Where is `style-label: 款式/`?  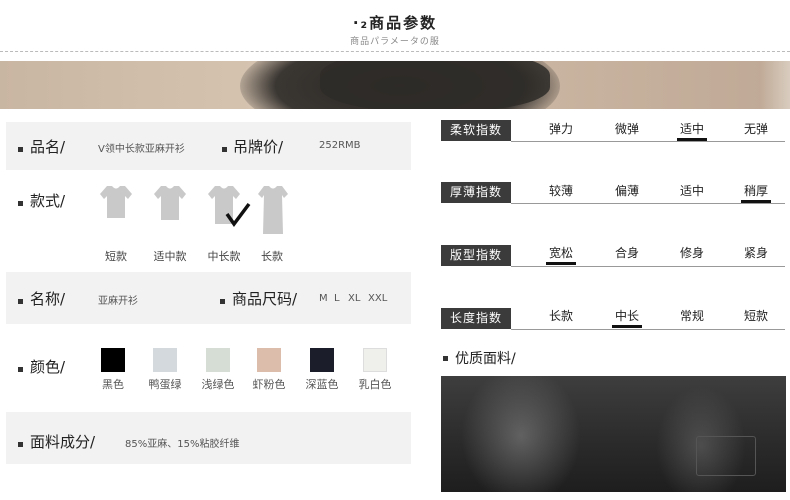
style-label: 款式/ is located at coordinates (48, 201).